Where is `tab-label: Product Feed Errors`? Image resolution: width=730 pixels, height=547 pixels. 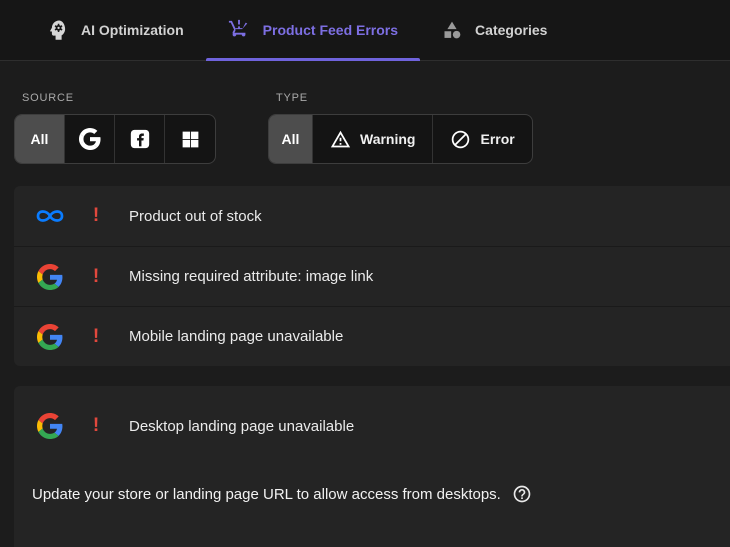 tab-label: Product Feed Errors is located at coordinates (330, 30).